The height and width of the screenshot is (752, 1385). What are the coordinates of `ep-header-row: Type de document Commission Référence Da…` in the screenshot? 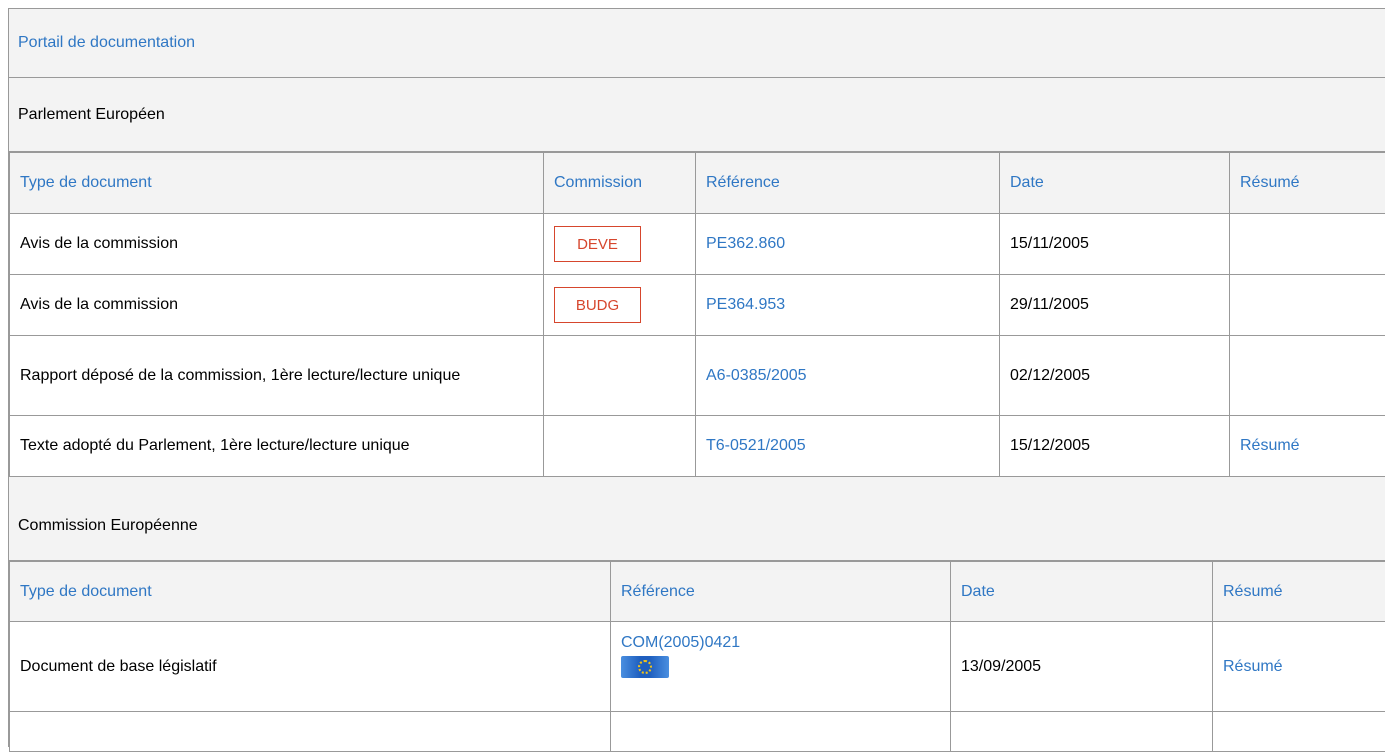 It's located at (697, 183).